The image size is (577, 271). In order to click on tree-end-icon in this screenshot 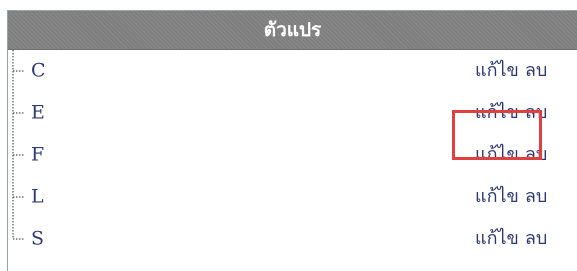, I will do `click(18, 239)`.